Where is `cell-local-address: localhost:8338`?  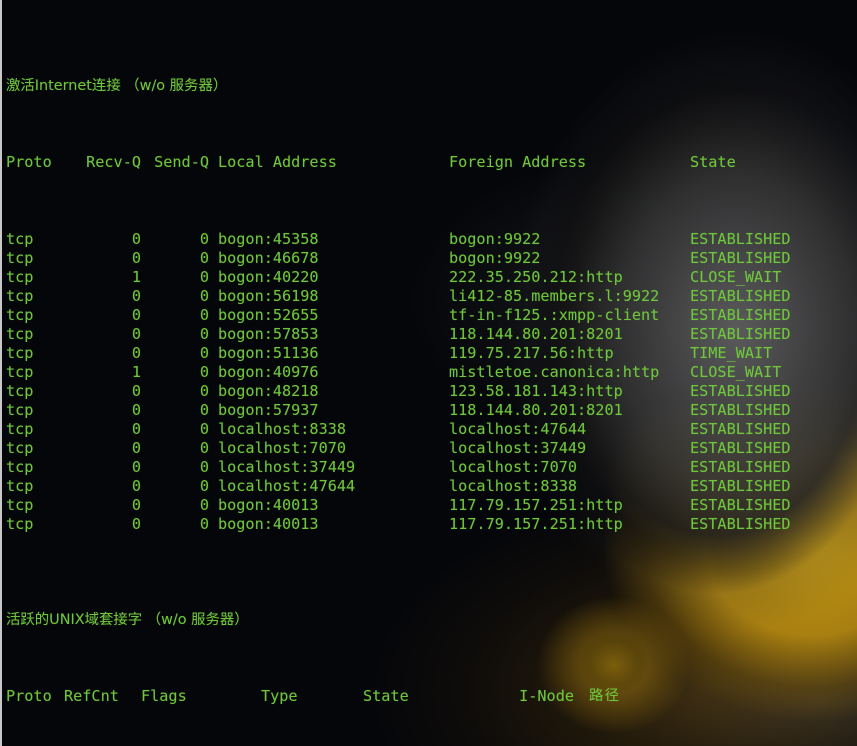 cell-local-address: localhost:8338 is located at coordinates (282, 429).